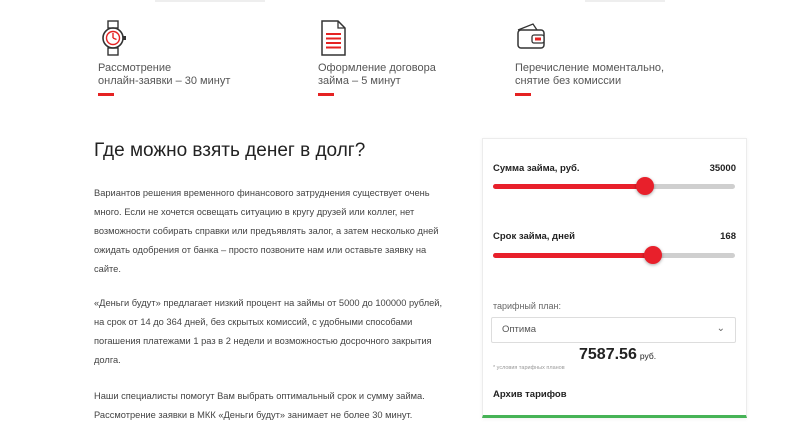  What do you see at coordinates (722, 168) in the screenshot?
I see `amount-value: 35000` at bounding box center [722, 168].